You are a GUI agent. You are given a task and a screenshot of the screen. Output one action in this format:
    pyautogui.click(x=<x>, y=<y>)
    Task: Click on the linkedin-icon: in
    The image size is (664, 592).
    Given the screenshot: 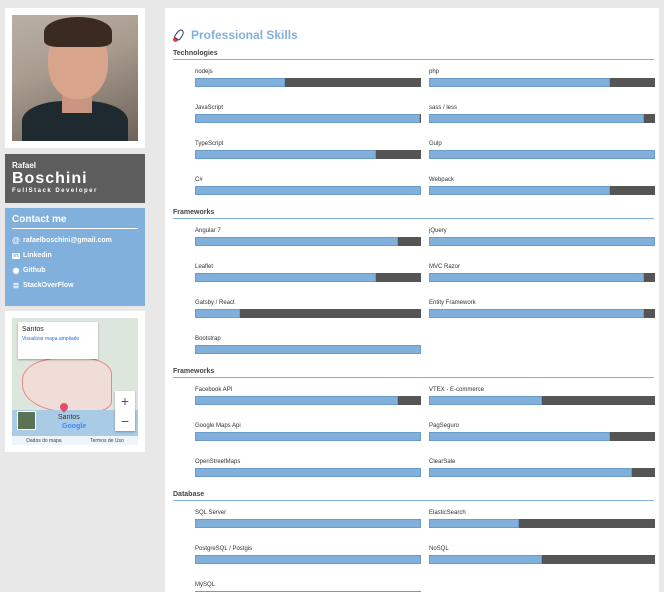 What is the action you would take?
    pyautogui.click(x=16, y=255)
    